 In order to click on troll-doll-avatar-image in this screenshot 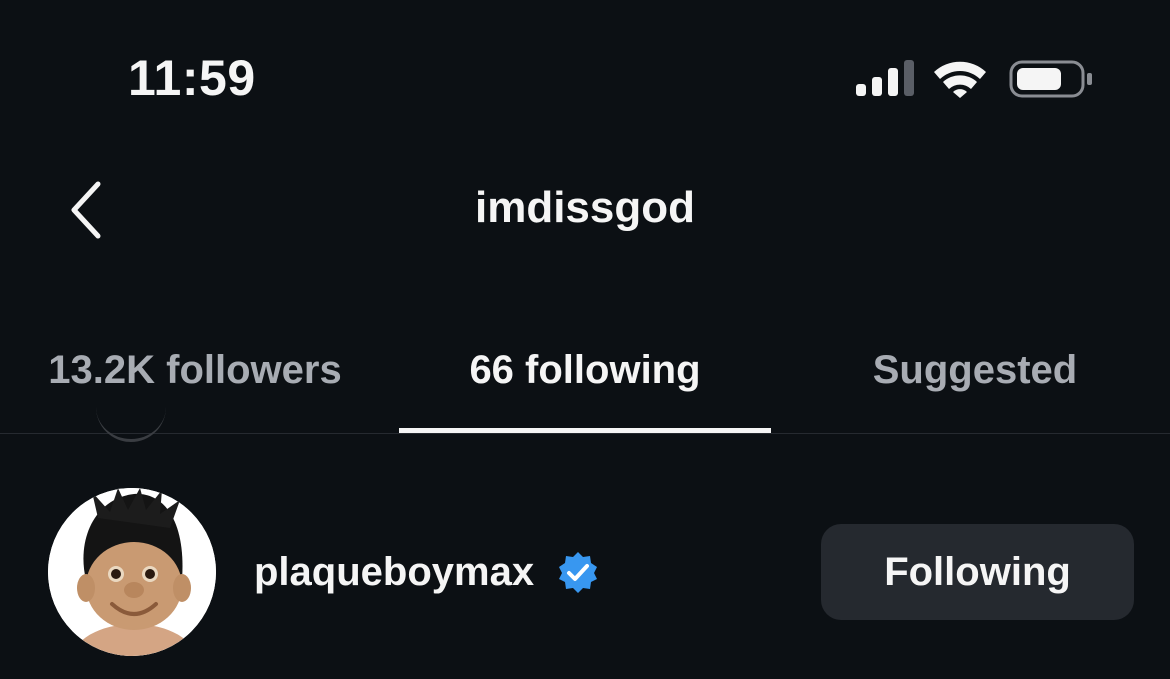, I will do `click(132, 572)`.